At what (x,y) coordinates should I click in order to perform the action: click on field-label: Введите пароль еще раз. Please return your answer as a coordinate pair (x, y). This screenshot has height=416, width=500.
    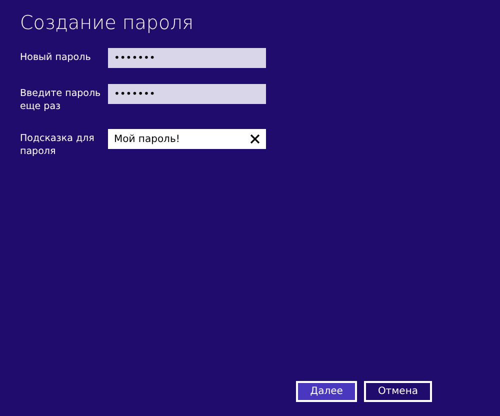
    Looking at the image, I should click on (61, 100).